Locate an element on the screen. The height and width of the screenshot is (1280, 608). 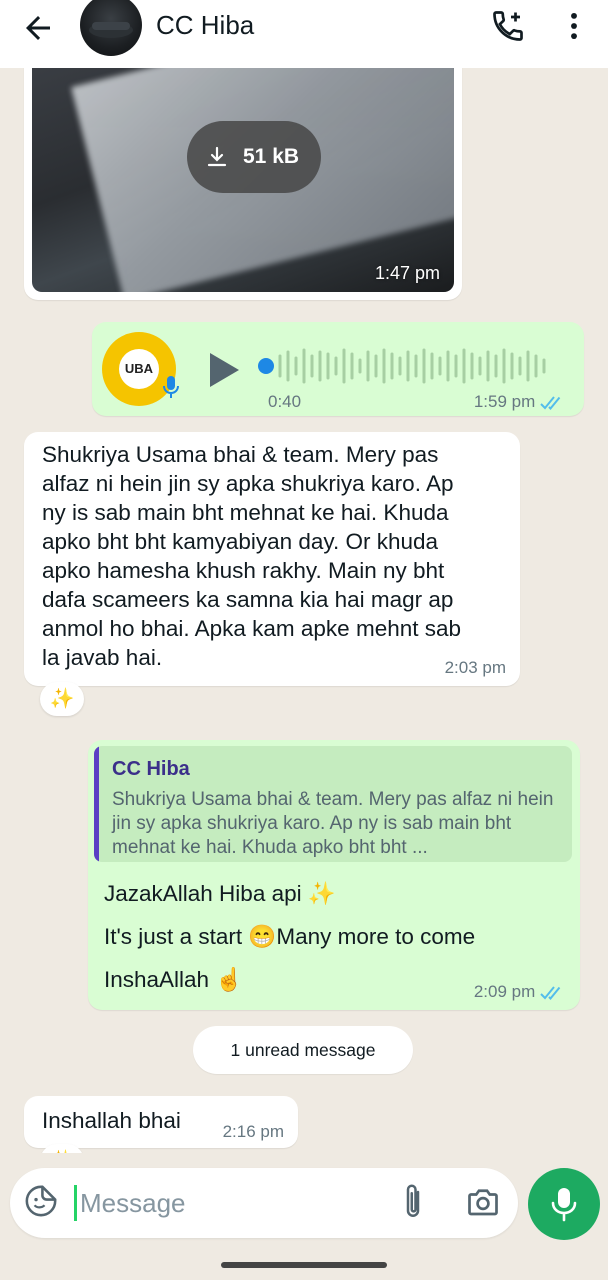
logo-text: UBA is located at coordinates (139, 369).